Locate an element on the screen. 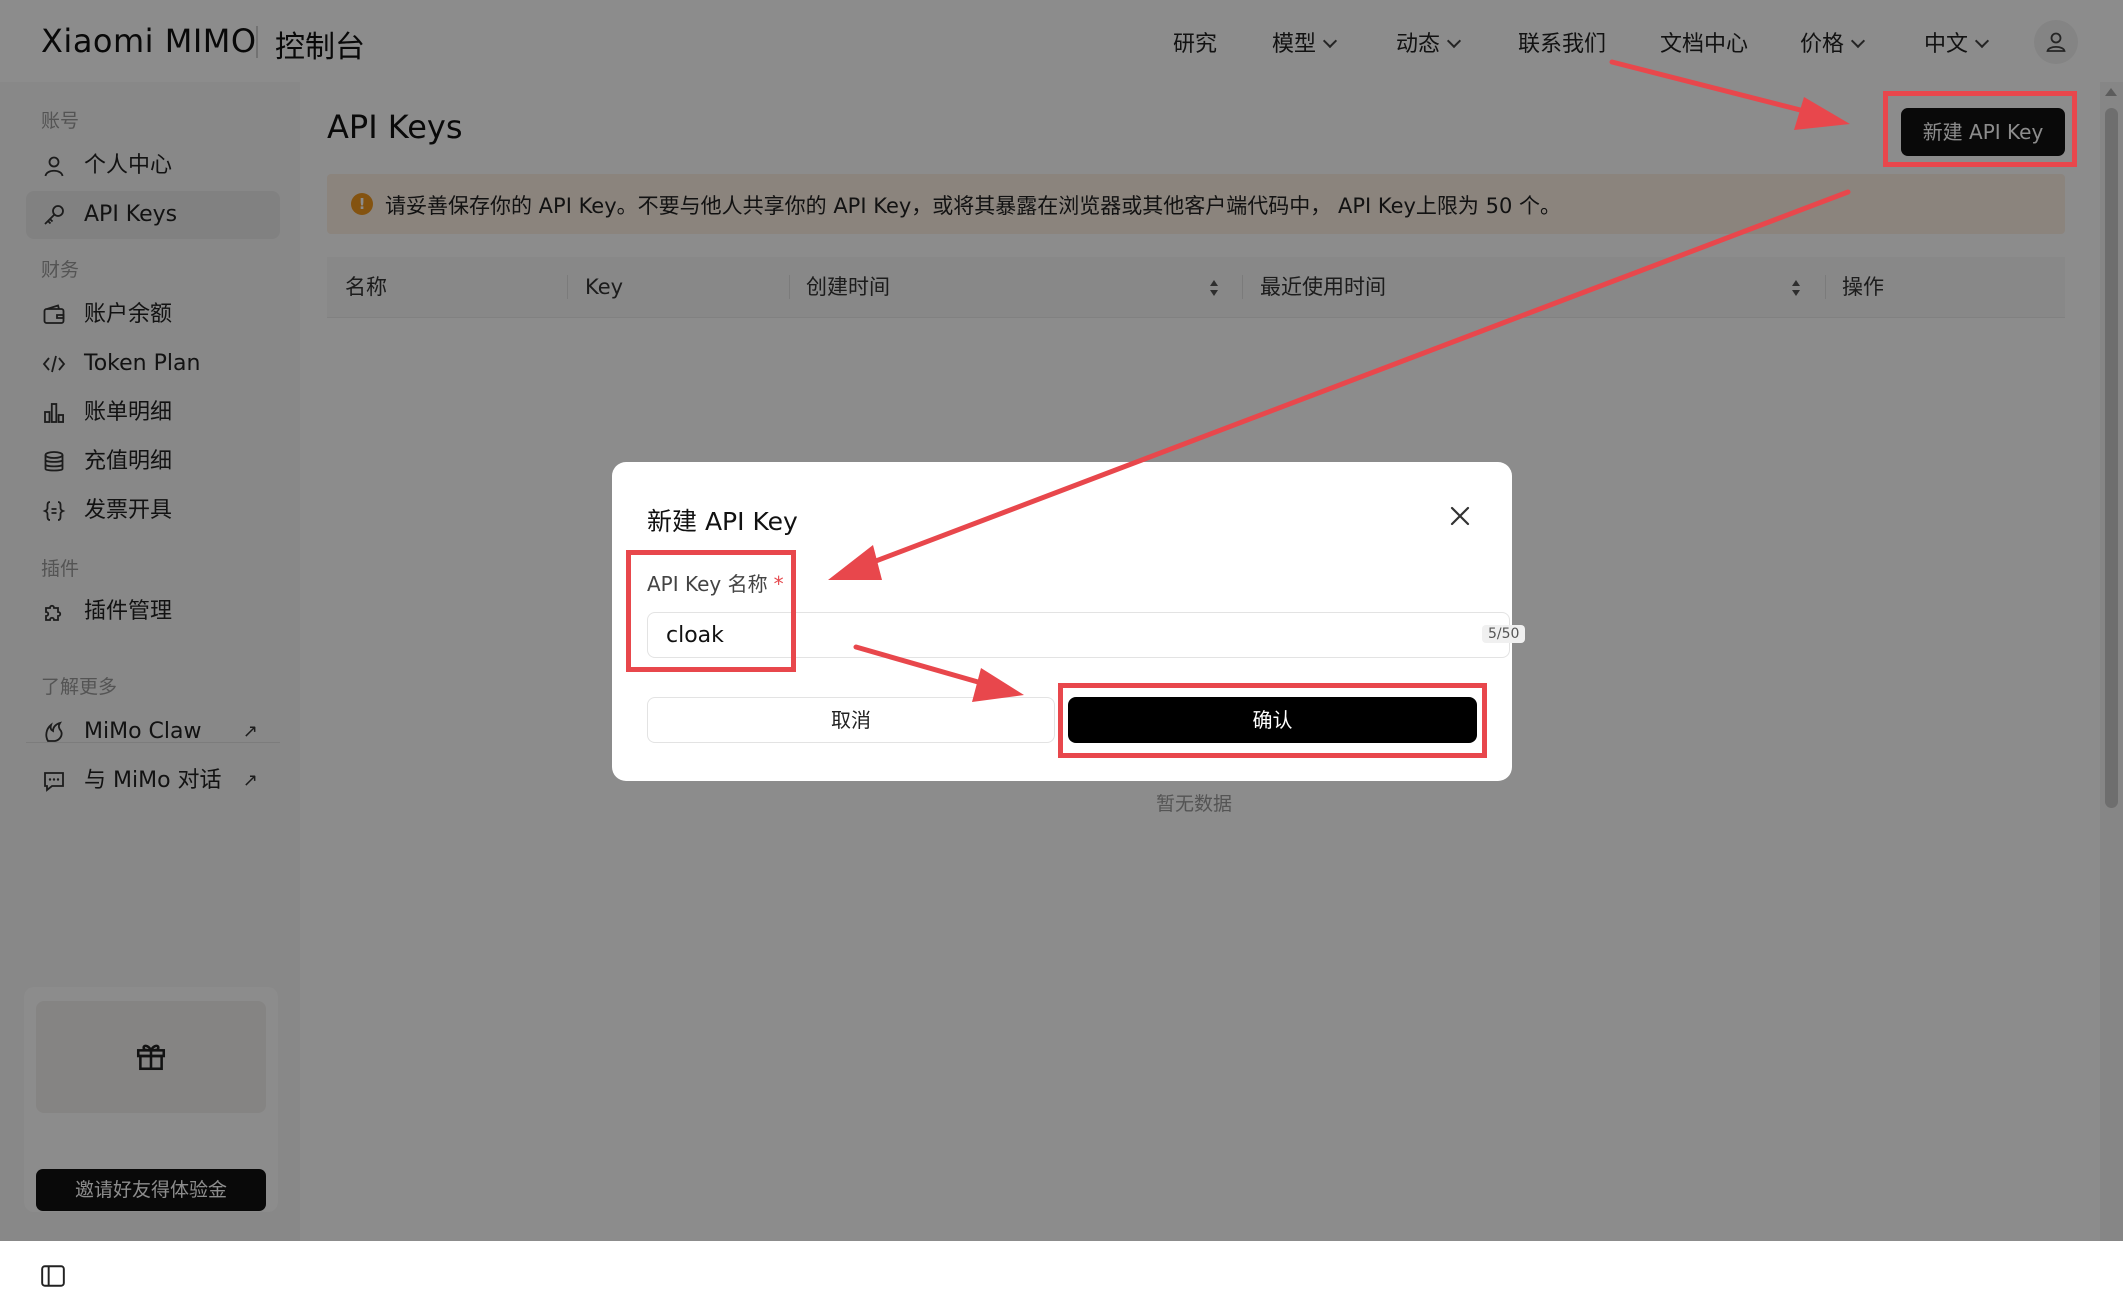  sidebar-collapse-icon is located at coordinates (53, 1276).